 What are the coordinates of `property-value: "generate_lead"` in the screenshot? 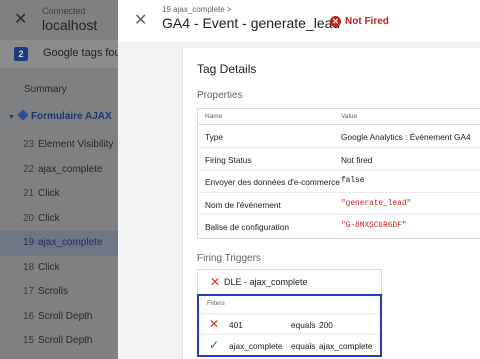 It's located at (376, 203).